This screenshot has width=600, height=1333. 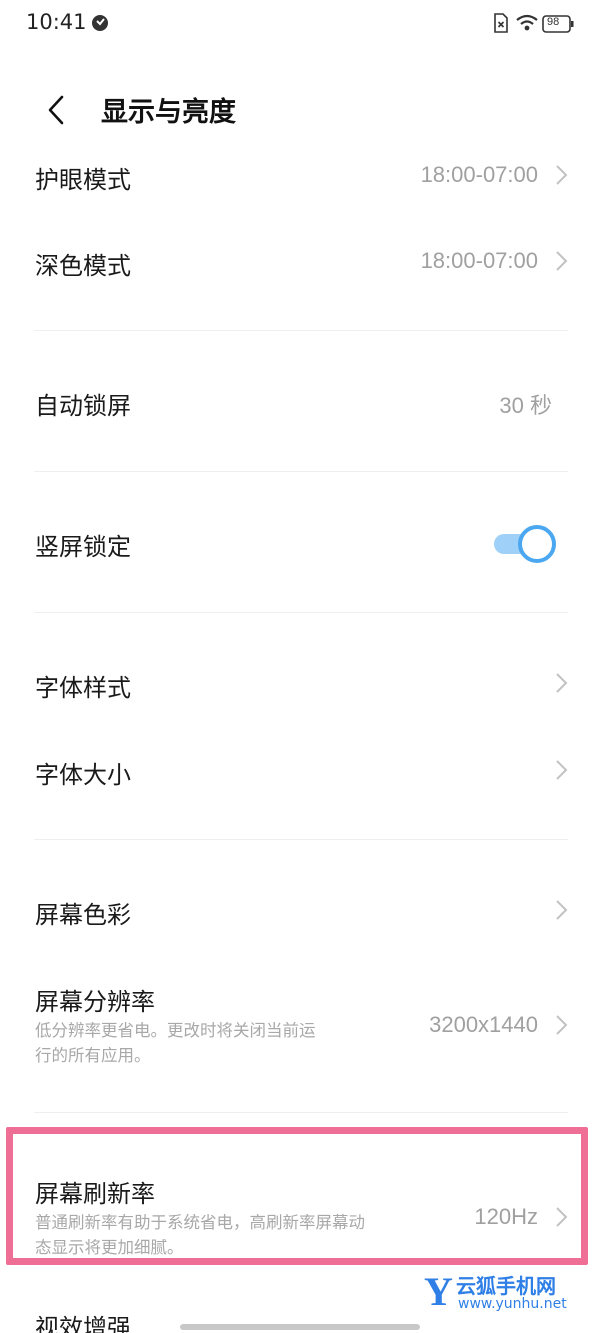 What do you see at coordinates (553, 22) in the screenshot?
I see `battery-level: 98` at bounding box center [553, 22].